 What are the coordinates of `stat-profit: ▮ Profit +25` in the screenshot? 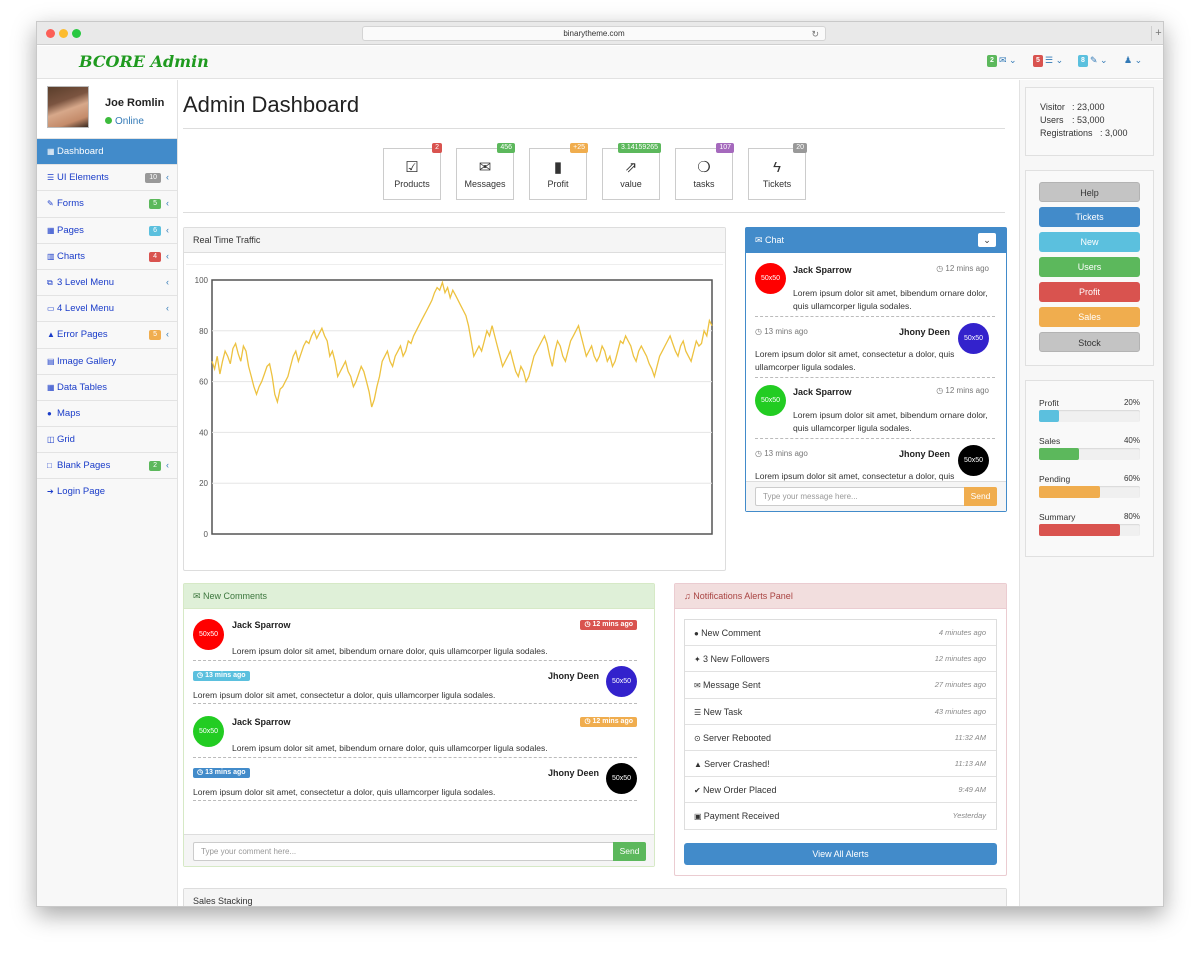 It's located at (558, 171).